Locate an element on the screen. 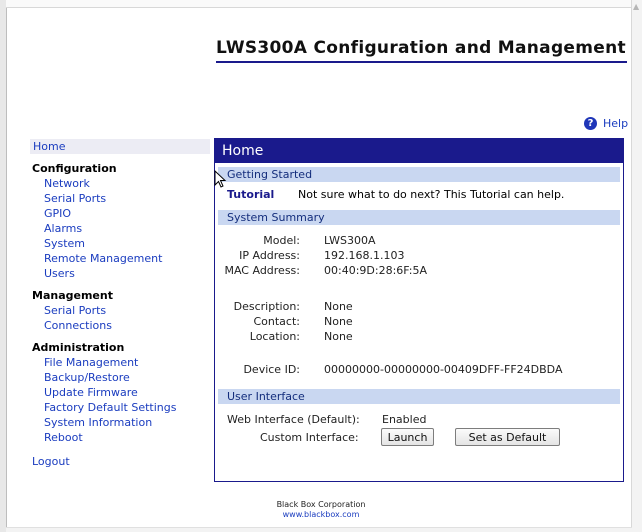 The width and height of the screenshot is (642, 532). scroll-up-icon: ▲ is located at coordinates (636, 6).